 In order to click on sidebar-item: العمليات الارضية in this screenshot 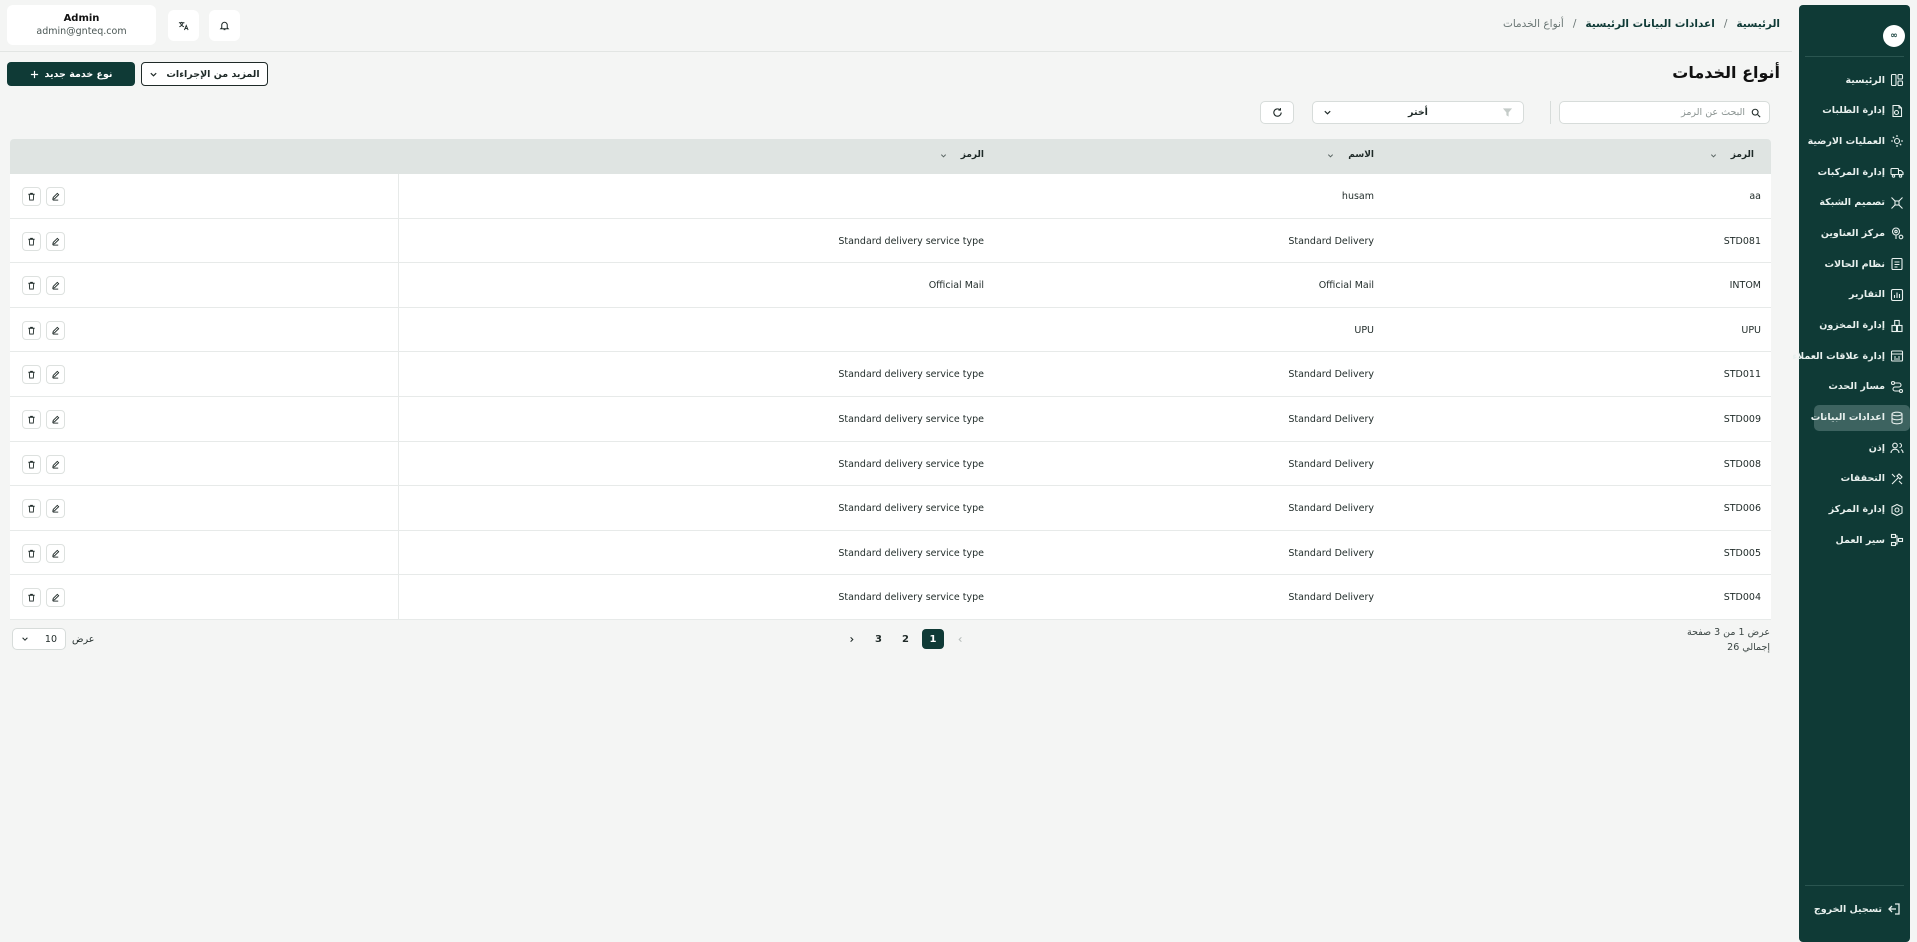, I will do `click(1859, 141)`.